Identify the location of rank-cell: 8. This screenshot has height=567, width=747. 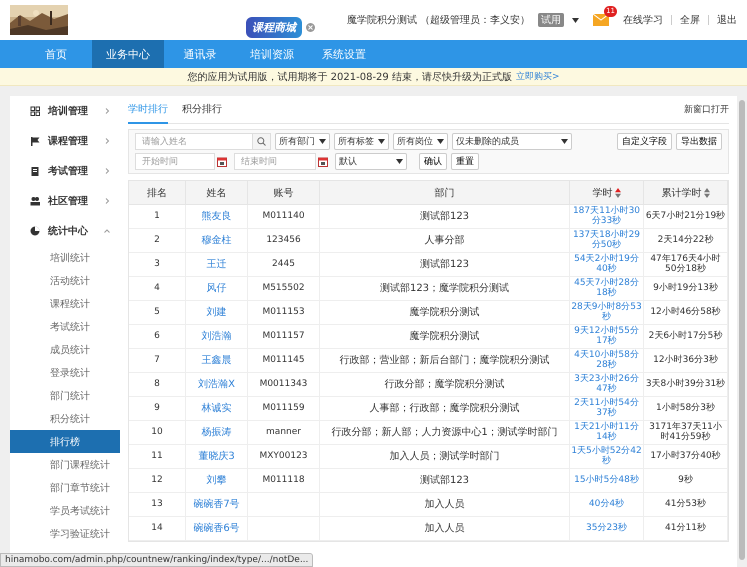
(157, 385).